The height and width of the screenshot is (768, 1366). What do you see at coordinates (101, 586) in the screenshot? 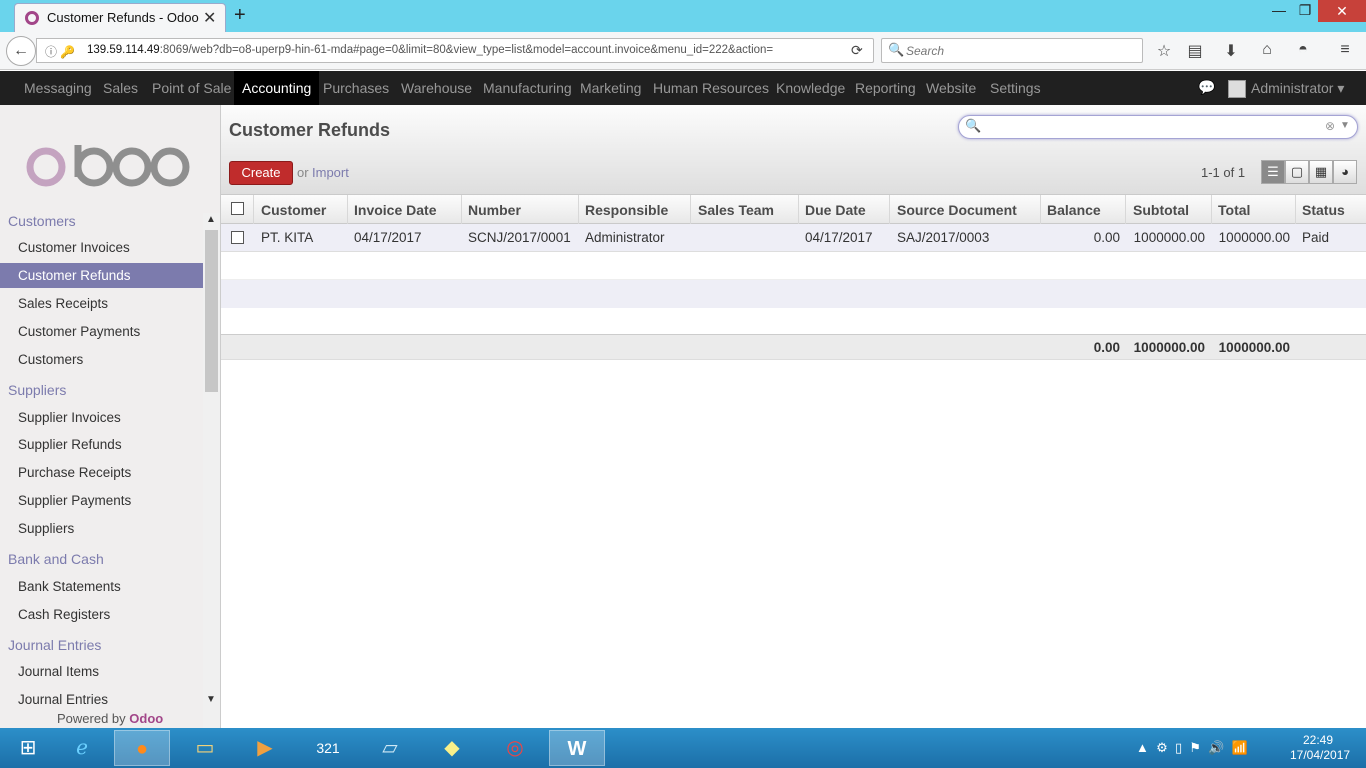
I see `sidebar-item-bank-statements: Bank Statements` at bounding box center [101, 586].